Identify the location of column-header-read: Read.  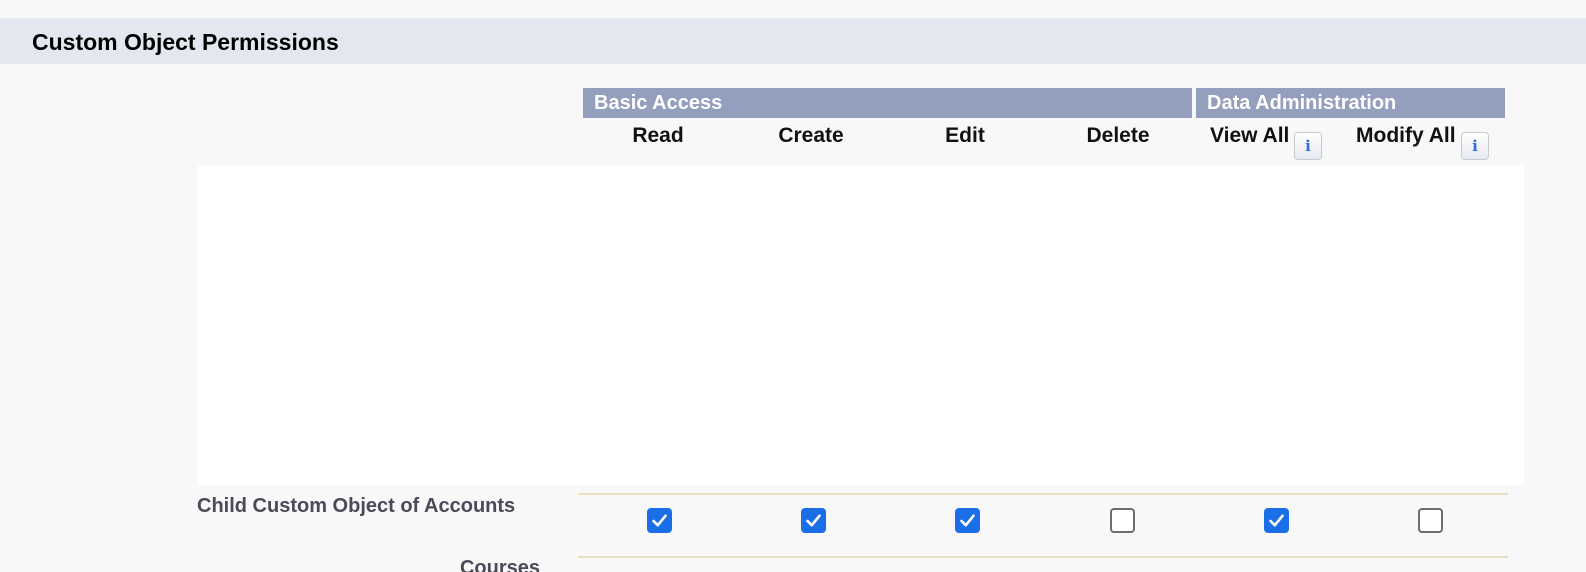
(658, 135).